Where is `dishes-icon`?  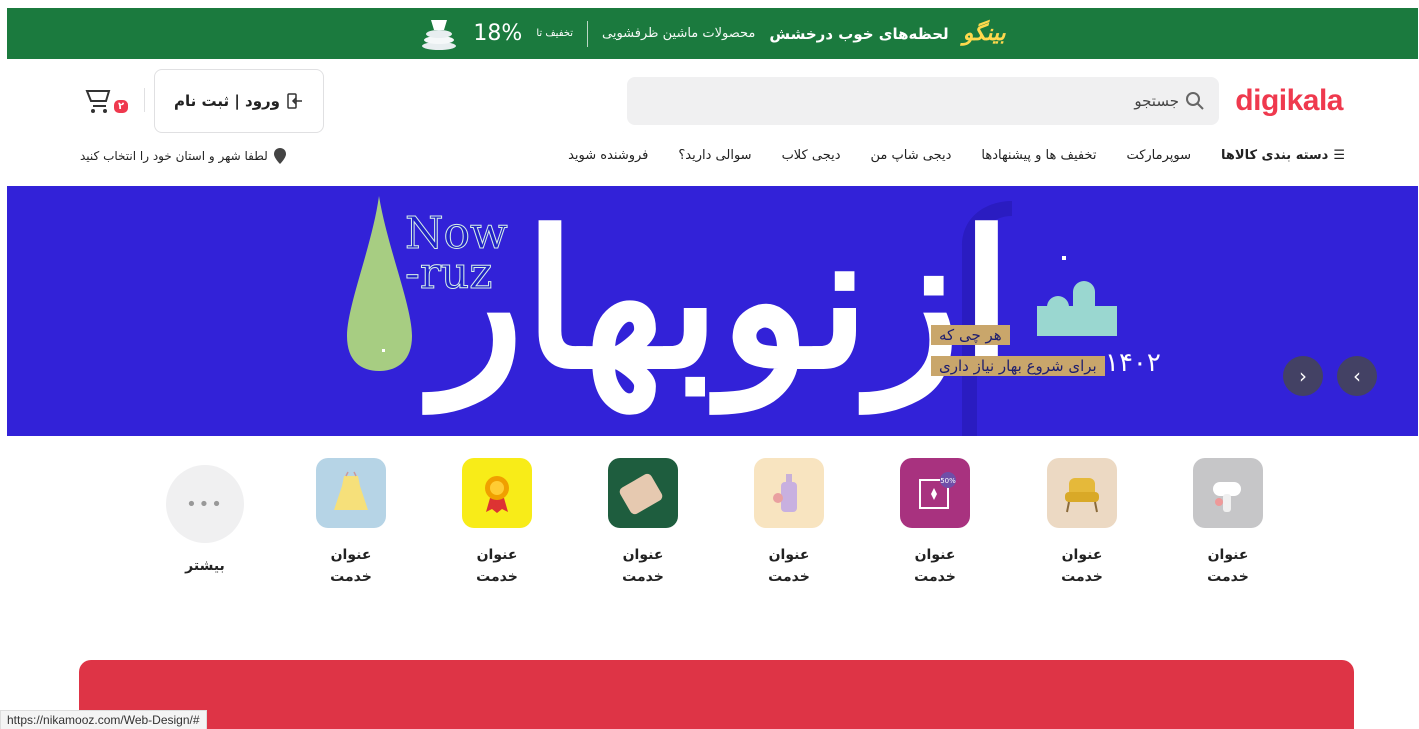
dishes-icon is located at coordinates (439, 34).